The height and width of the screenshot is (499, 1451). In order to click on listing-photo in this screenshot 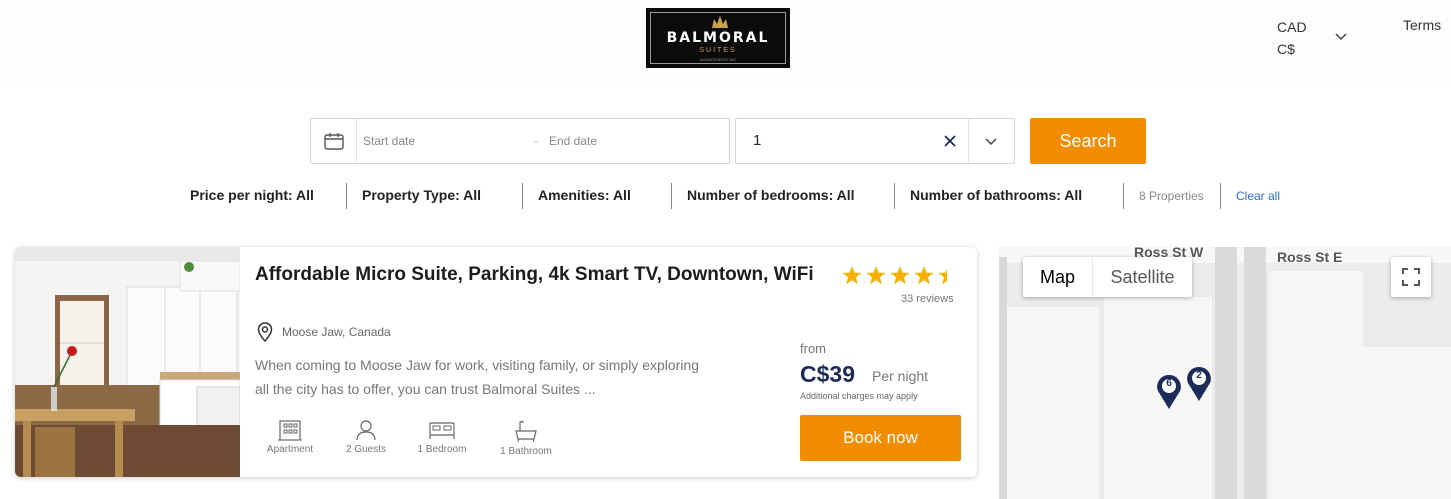, I will do `click(127, 362)`.